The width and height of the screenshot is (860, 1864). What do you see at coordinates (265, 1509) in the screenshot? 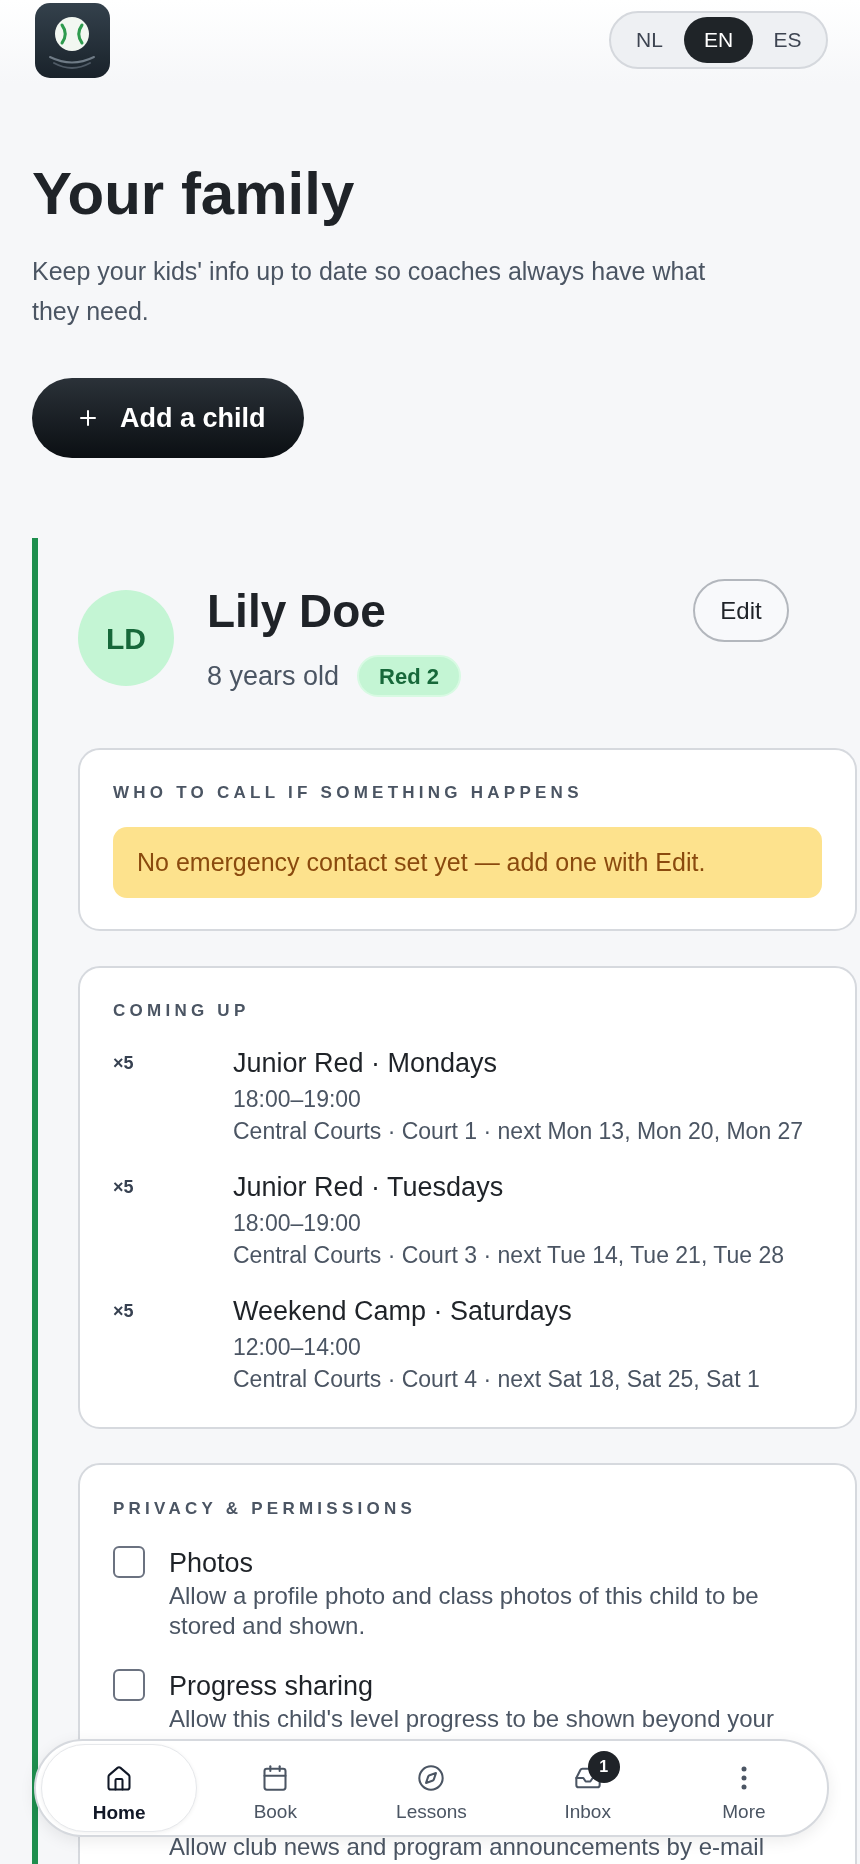
I see `section-heading: PRIVACY & PERMISSIONS` at bounding box center [265, 1509].